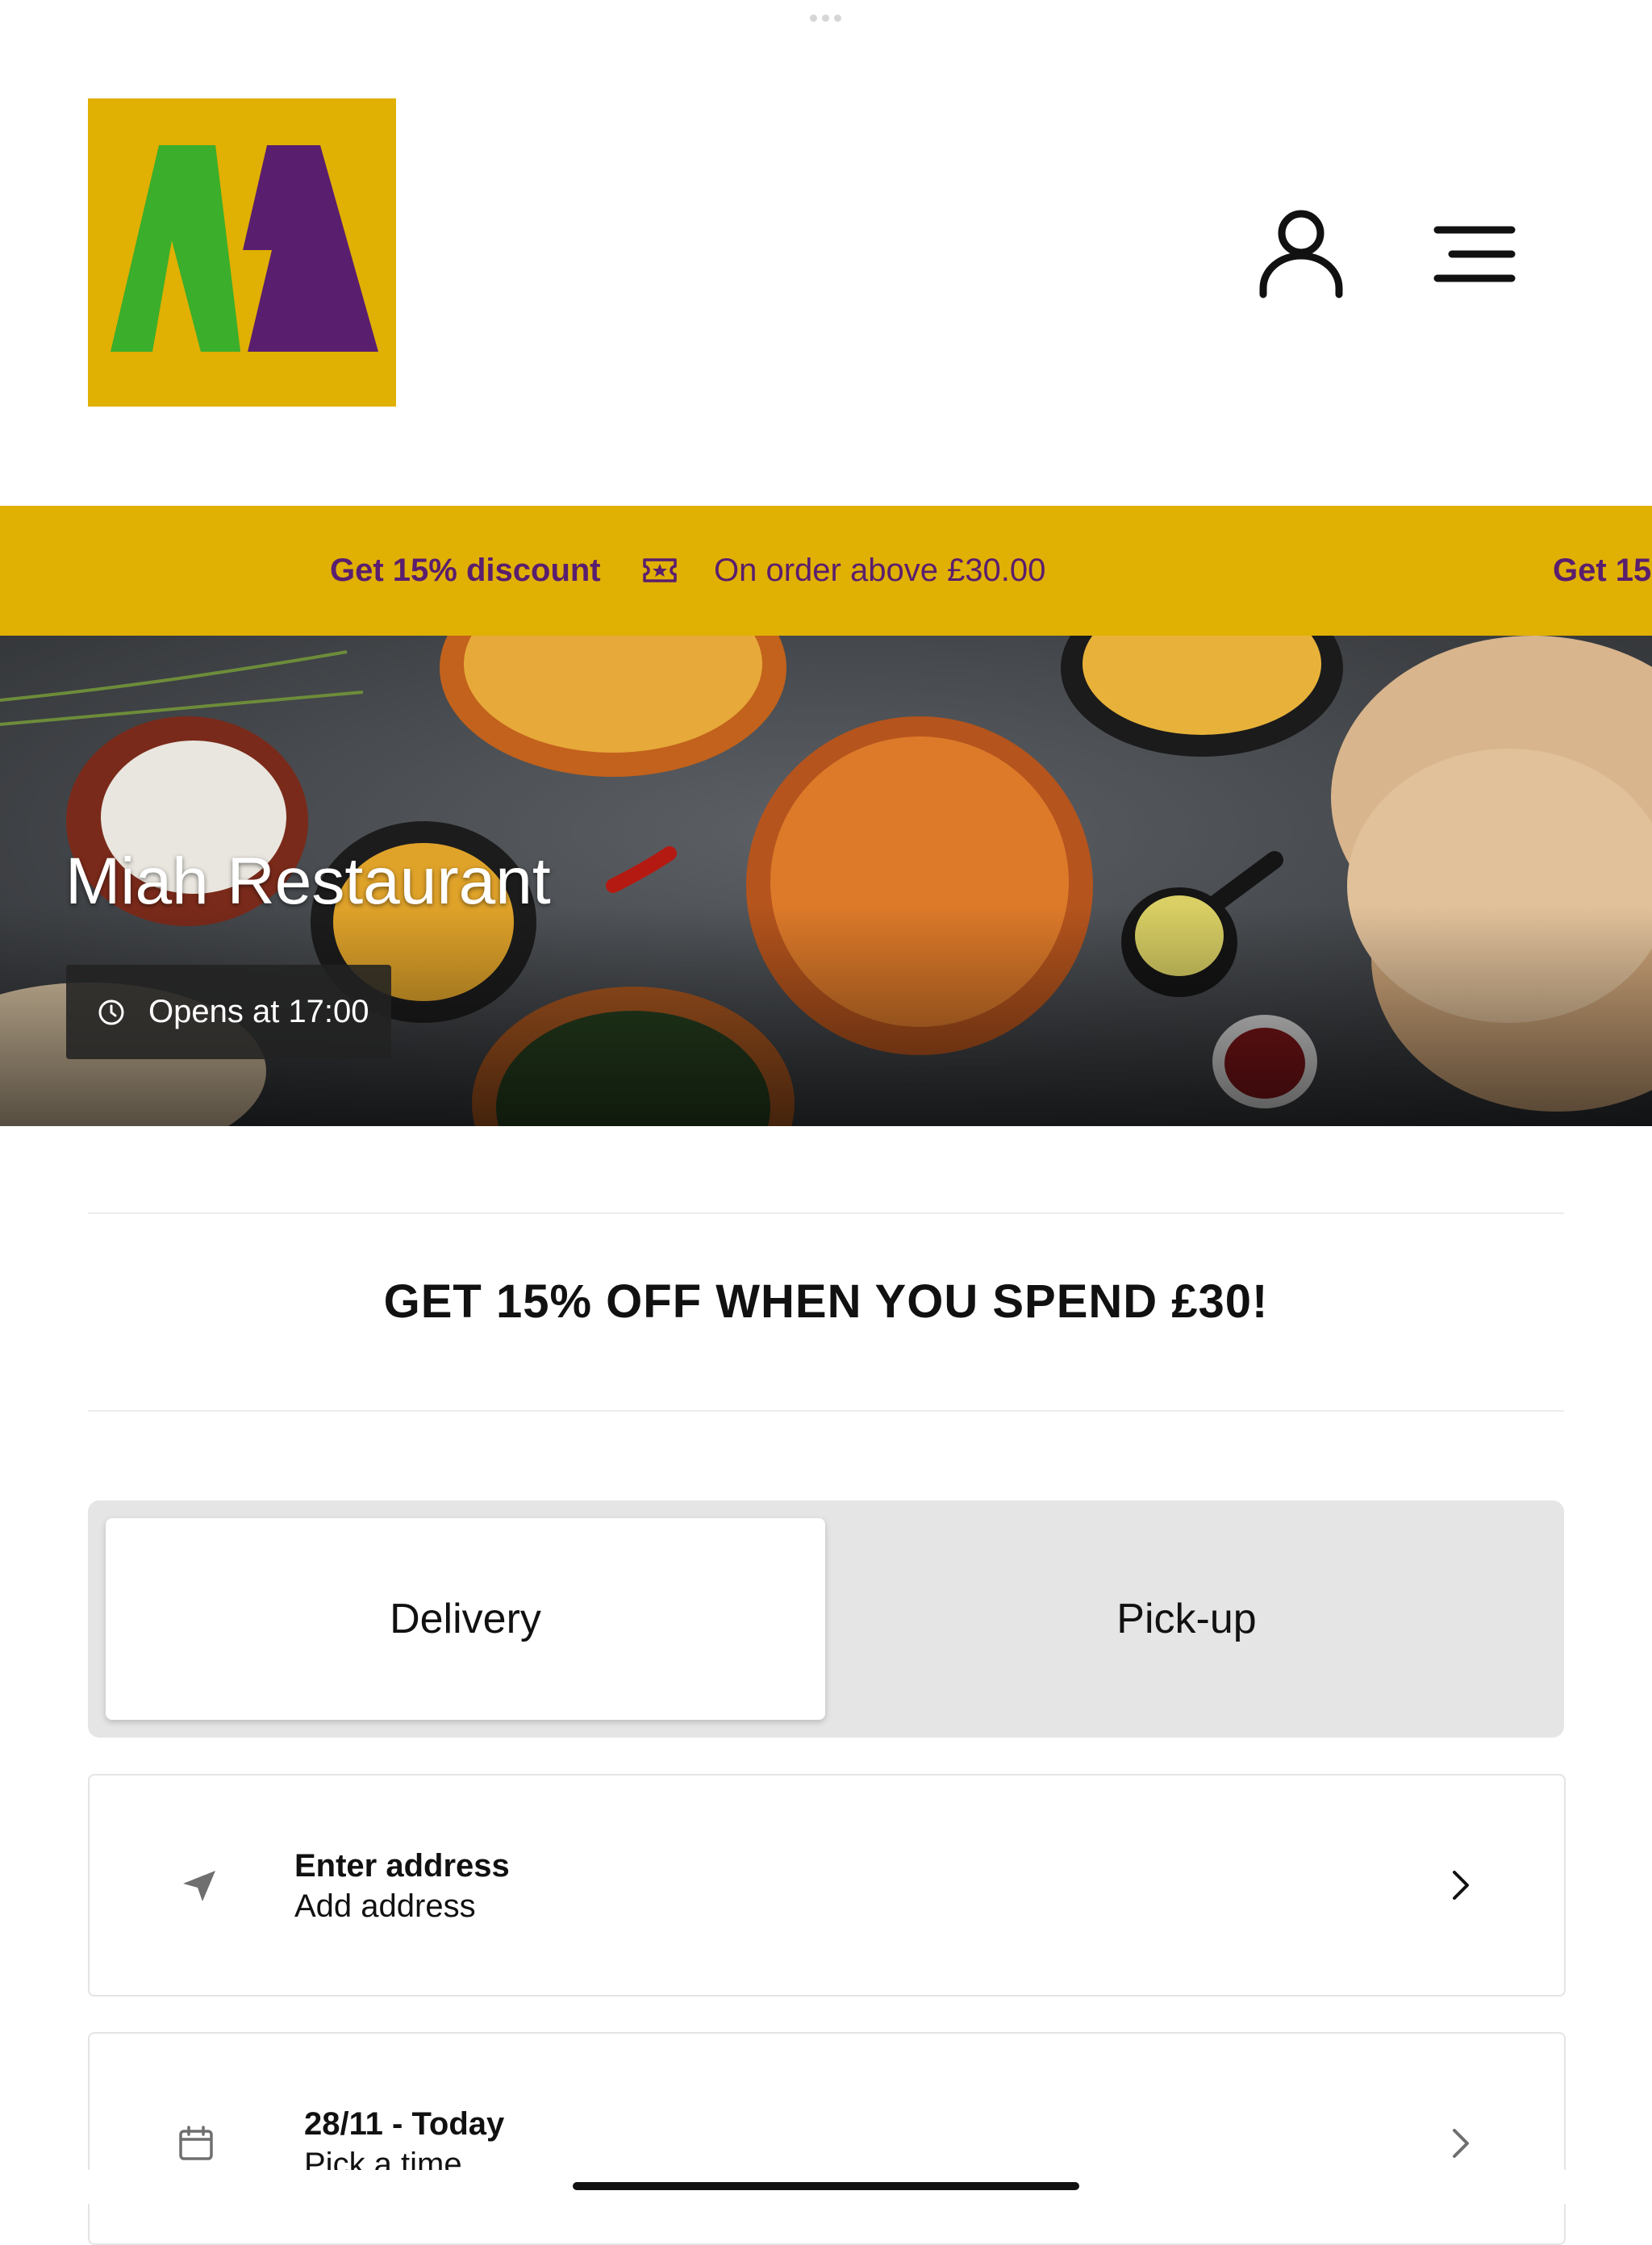 This screenshot has height=2245, width=1652. I want to click on restaurant-logo, so click(242, 253).